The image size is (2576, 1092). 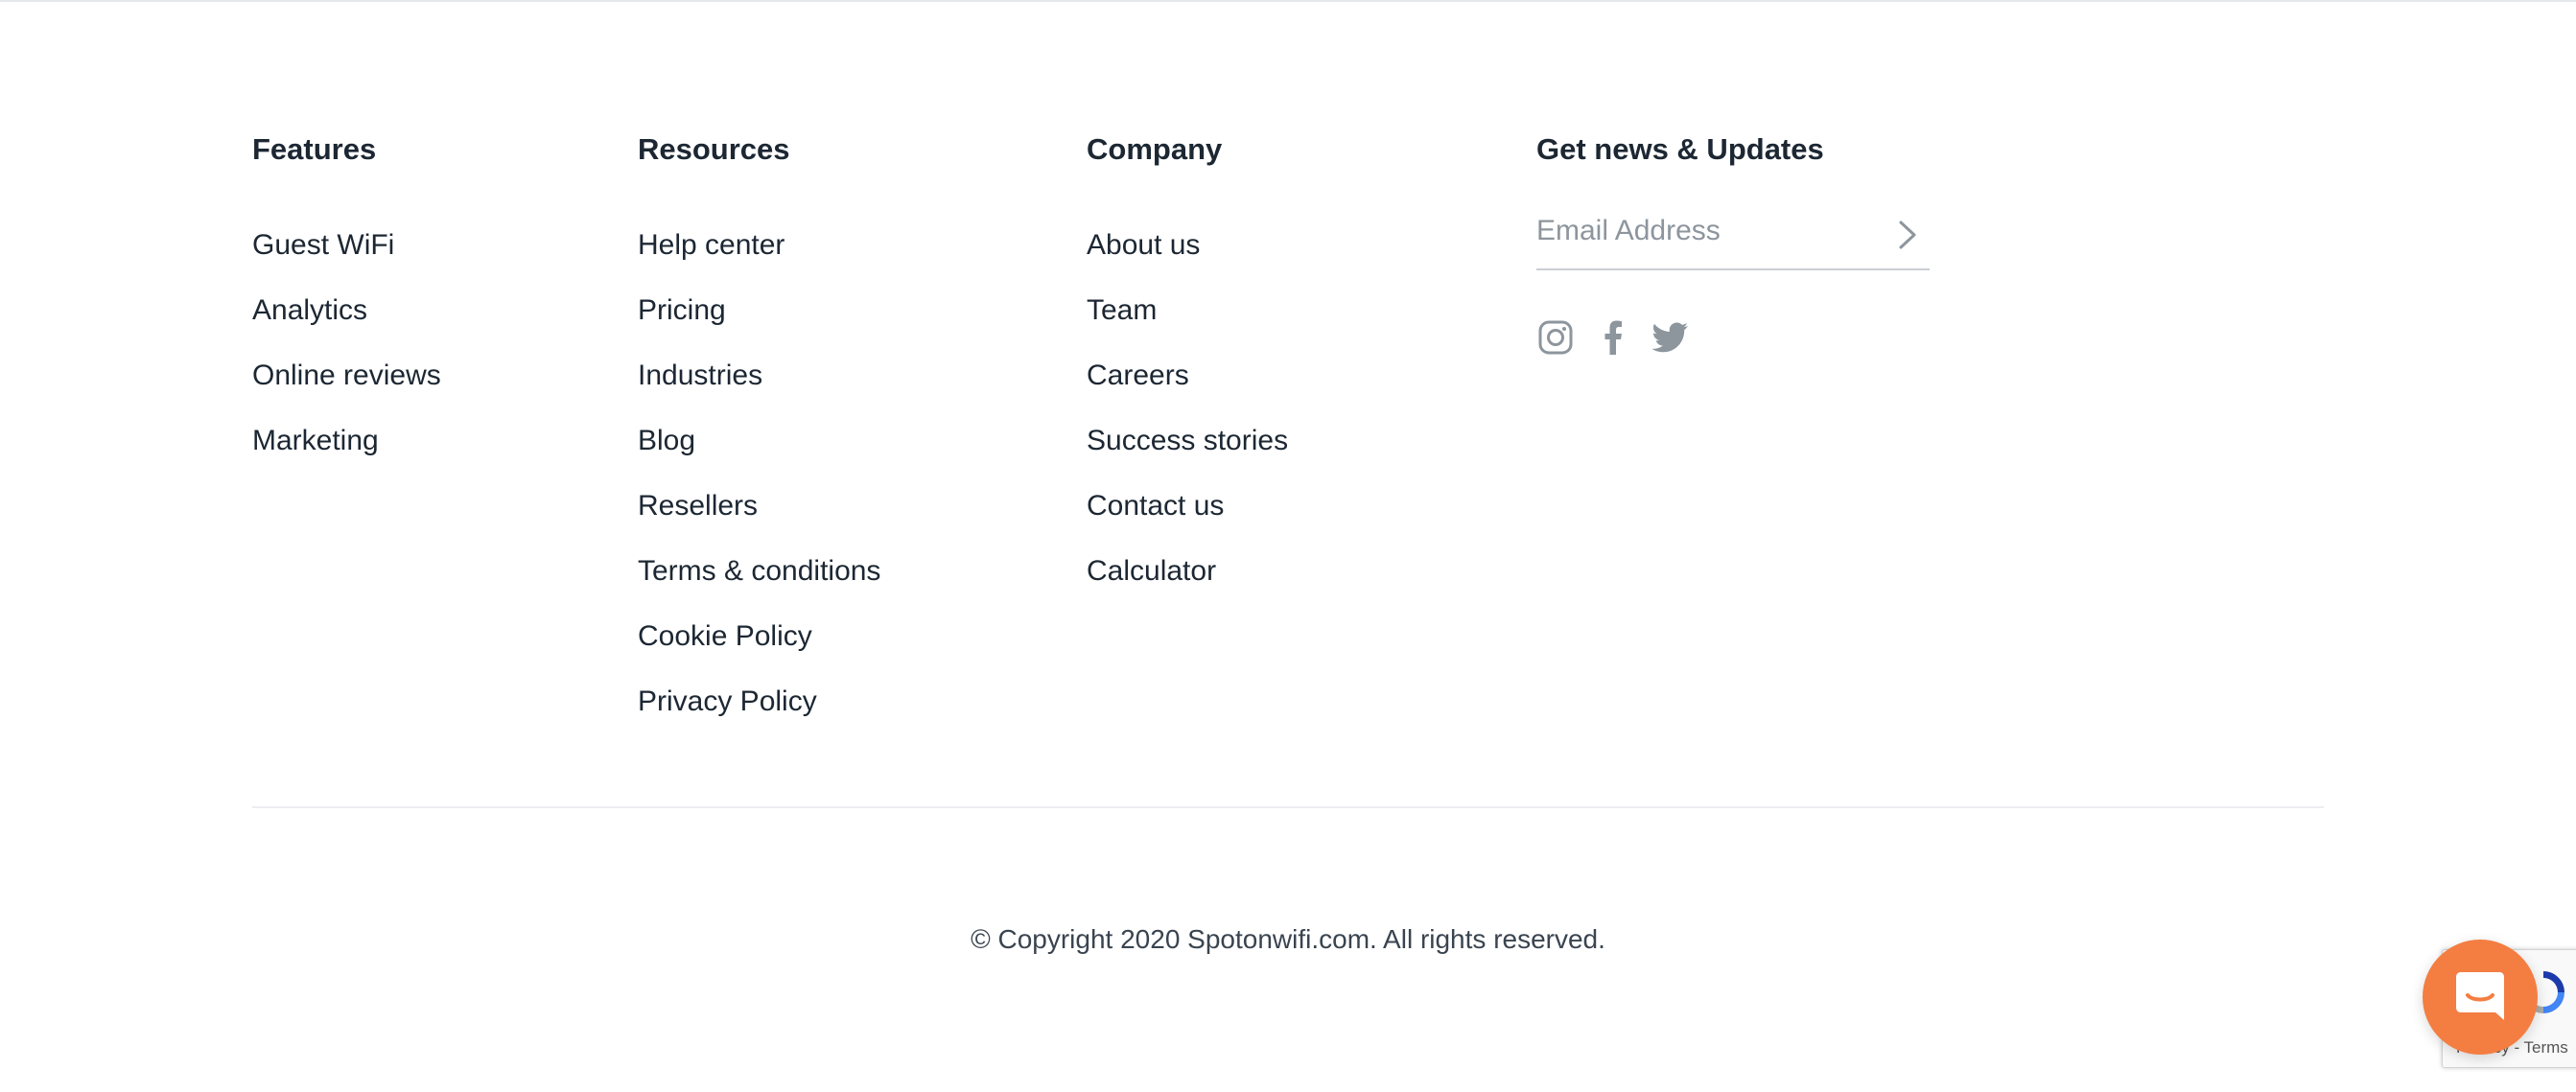 I want to click on footer-divider, so click(x=1288, y=807).